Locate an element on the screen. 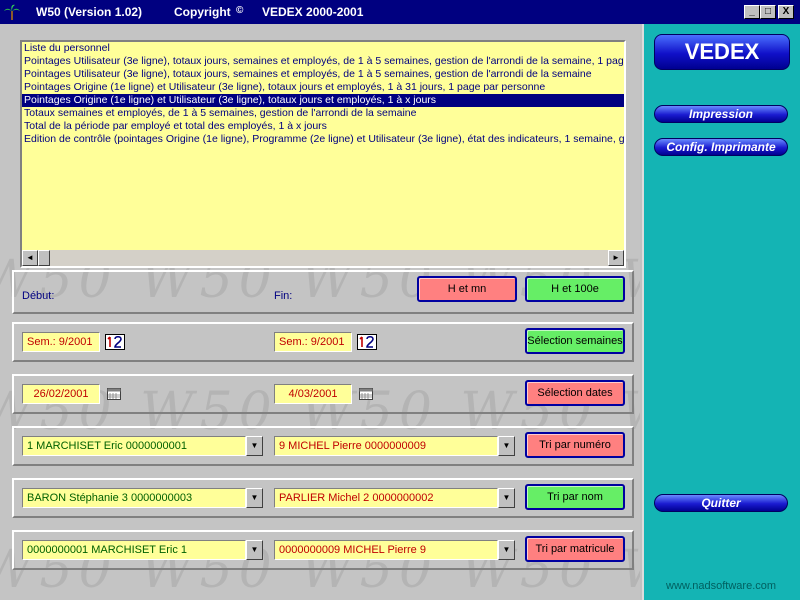 This screenshot has height=600, width=800. sort-by-number-button: Tri par numéro is located at coordinates (575, 445).